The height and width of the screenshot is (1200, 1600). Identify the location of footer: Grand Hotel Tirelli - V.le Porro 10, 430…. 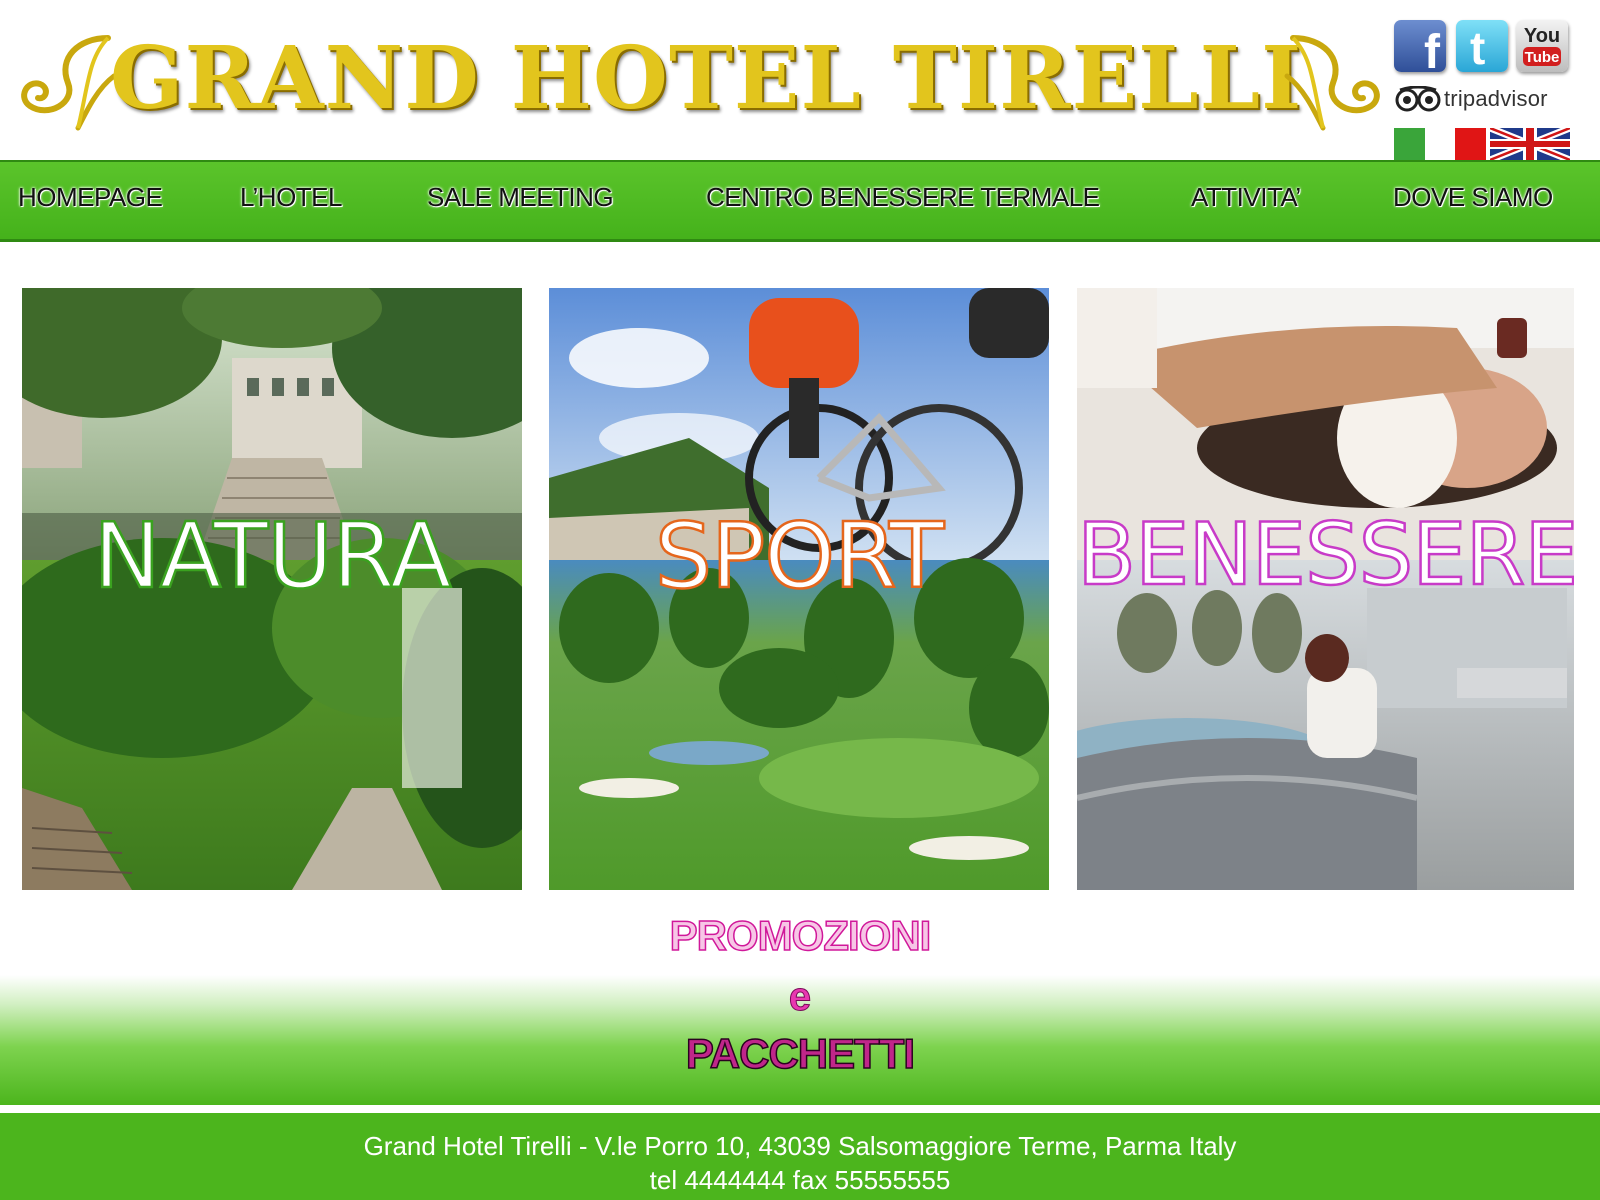
(800, 1155).